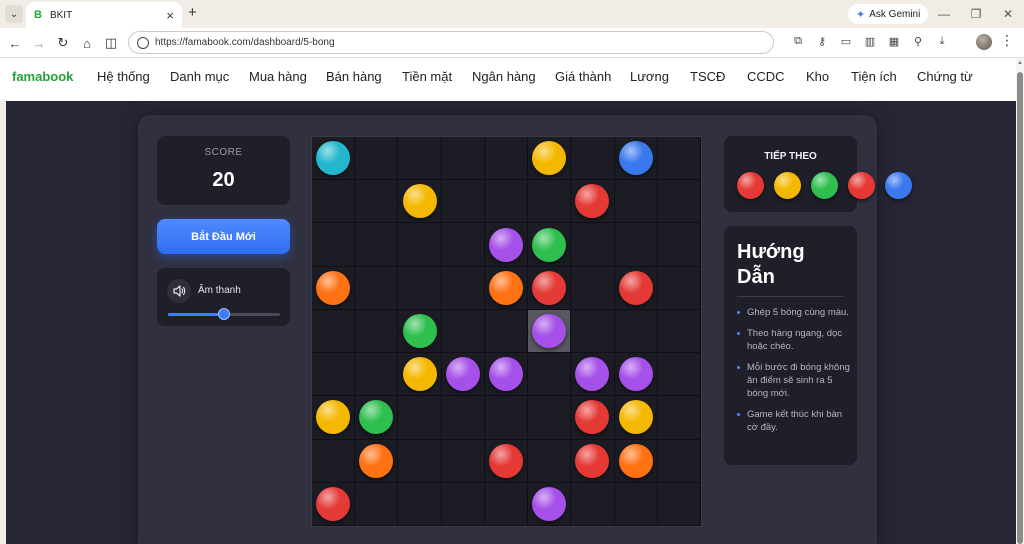 The width and height of the screenshot is (1024, 544). What do you see at coordinates (766, 76) in the screenshot?
I see `menu-ccdc: CCDC` at bounding box center [766, 76].